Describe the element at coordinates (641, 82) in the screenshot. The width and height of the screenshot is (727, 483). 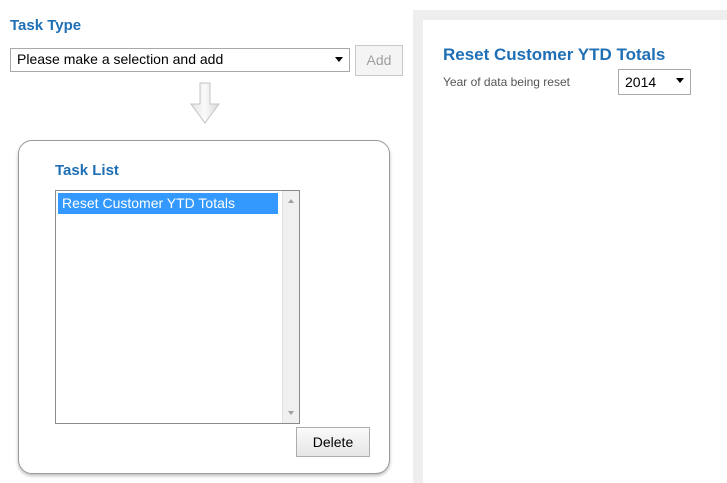
I see `year-select-value: 2014` at that location.